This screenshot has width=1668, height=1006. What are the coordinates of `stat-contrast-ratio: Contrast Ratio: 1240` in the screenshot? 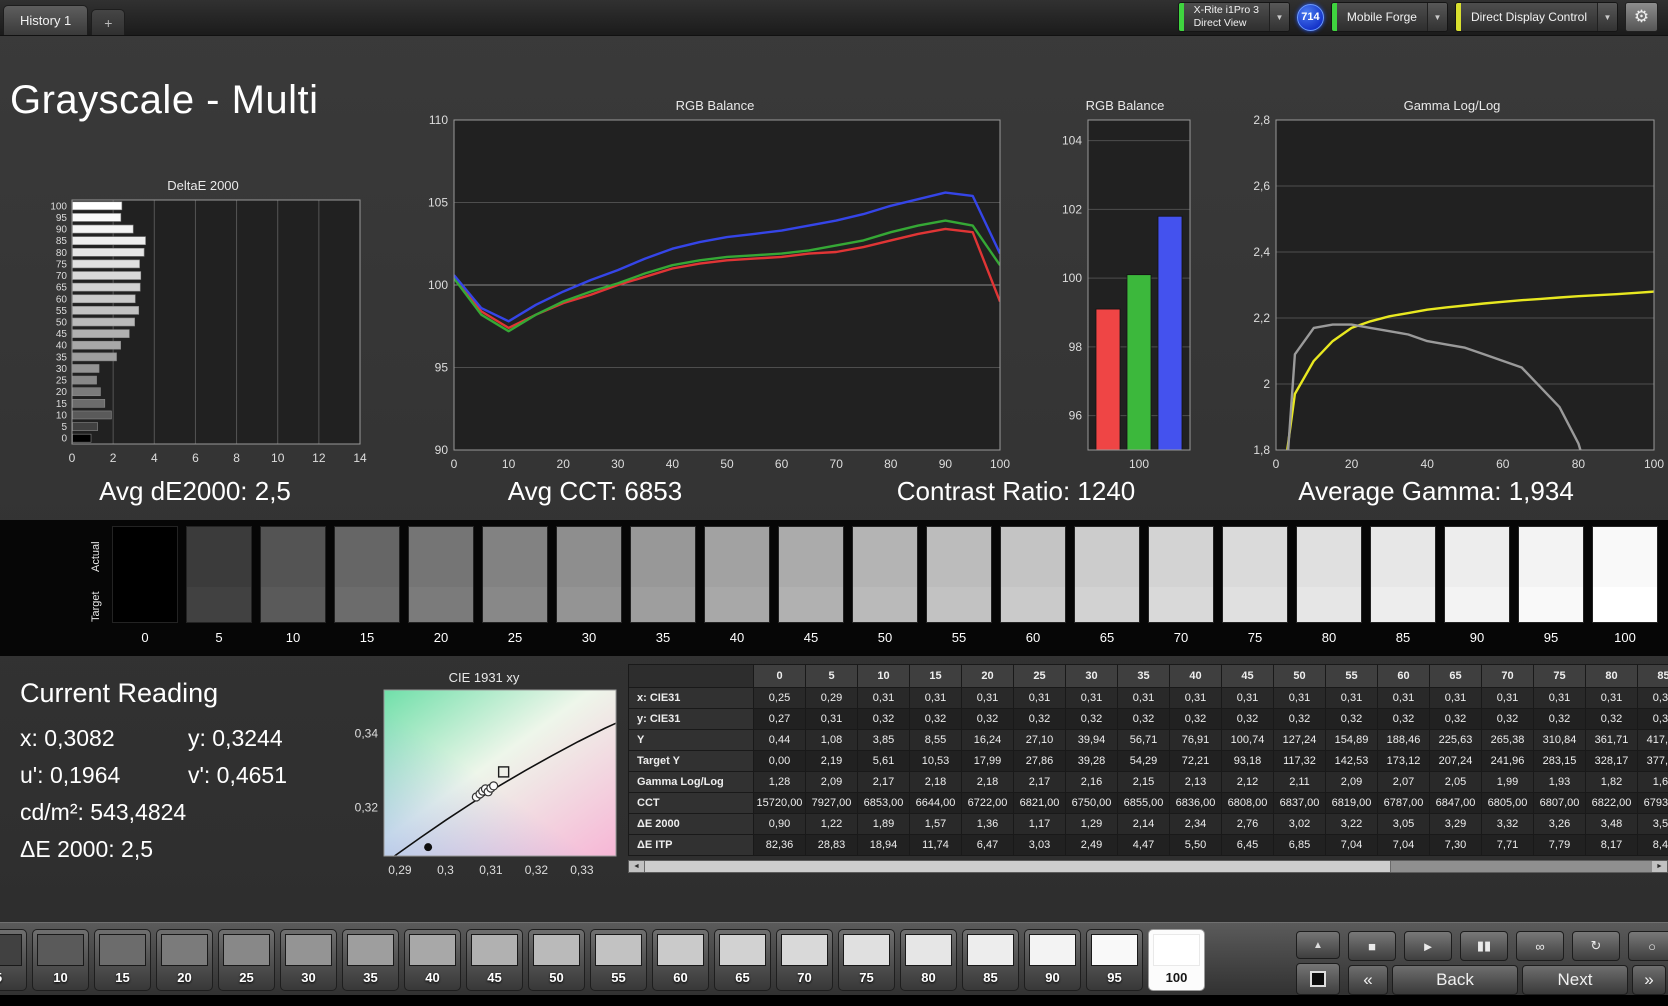 It's located at (1016, 491).